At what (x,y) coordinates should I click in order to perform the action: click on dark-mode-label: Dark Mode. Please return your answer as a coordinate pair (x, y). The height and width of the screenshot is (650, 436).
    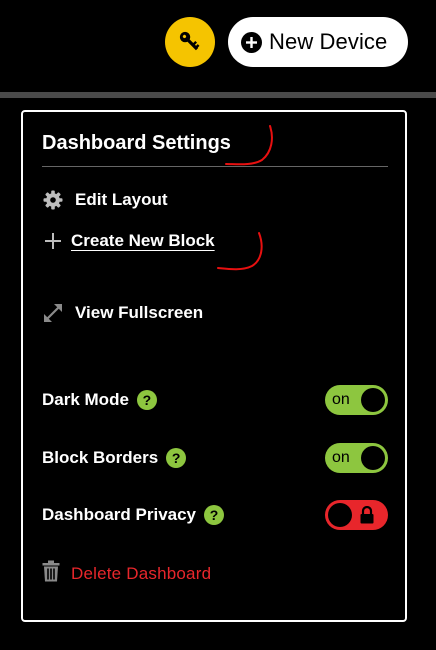
    Looking at the image, I should click on (85, 399).